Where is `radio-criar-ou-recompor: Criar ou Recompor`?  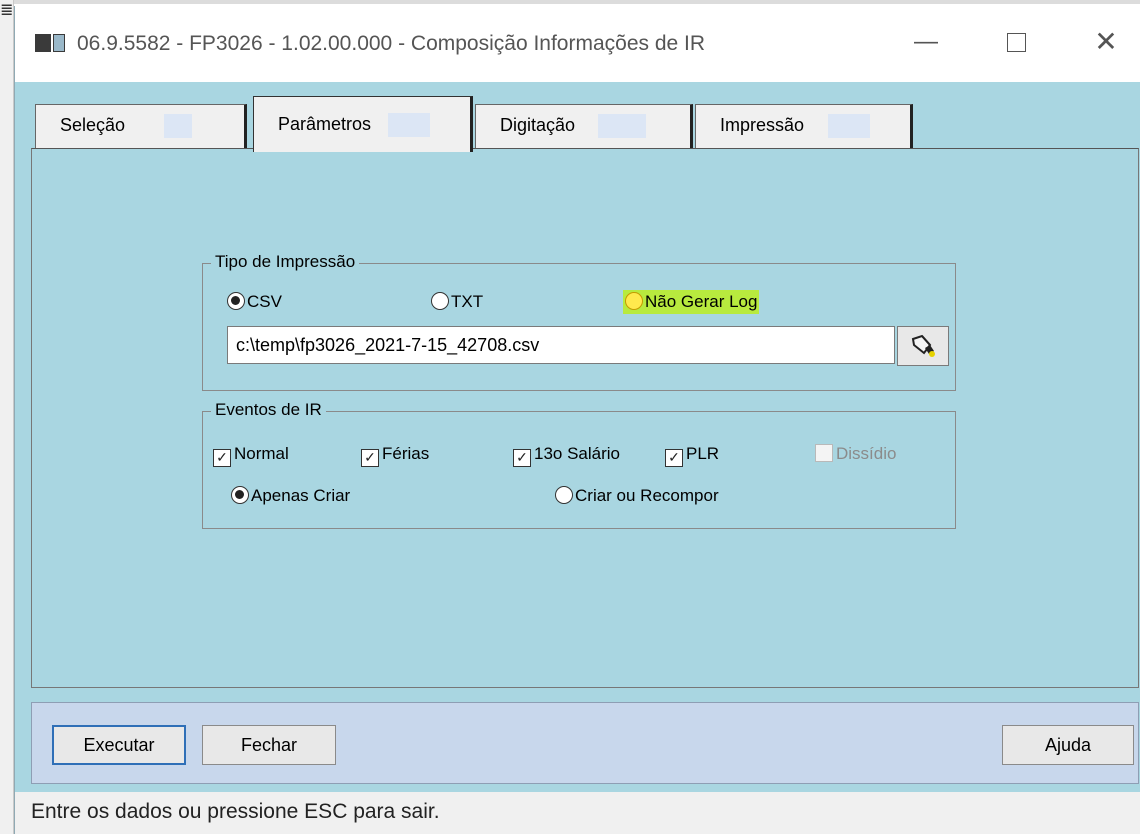
radio-criar-ou-recompor: Criar ou Recompor is located at coordinates (637, 496).